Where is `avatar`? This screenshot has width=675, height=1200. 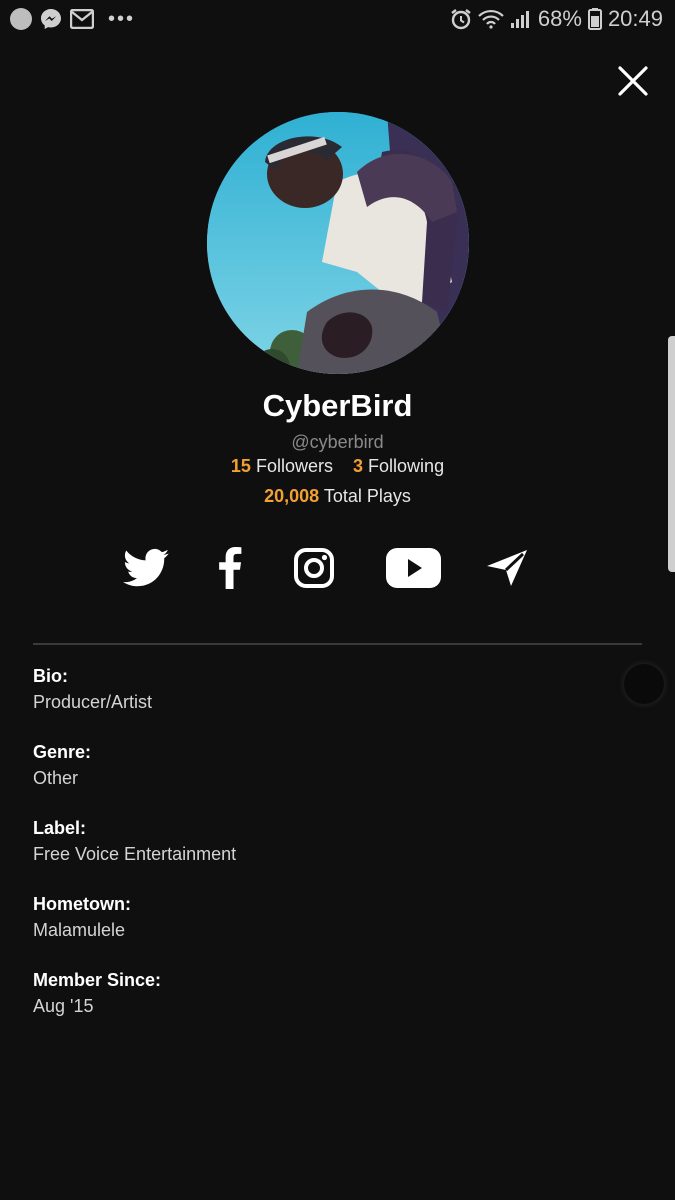 avatar is located at coordinates (338, 243).